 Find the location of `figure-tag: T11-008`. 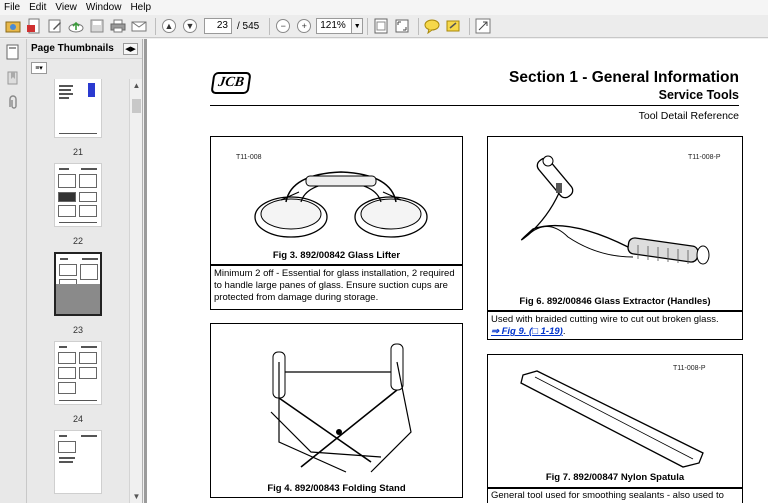

figure-tag: T11-008 is located at coordinates (249, 157).